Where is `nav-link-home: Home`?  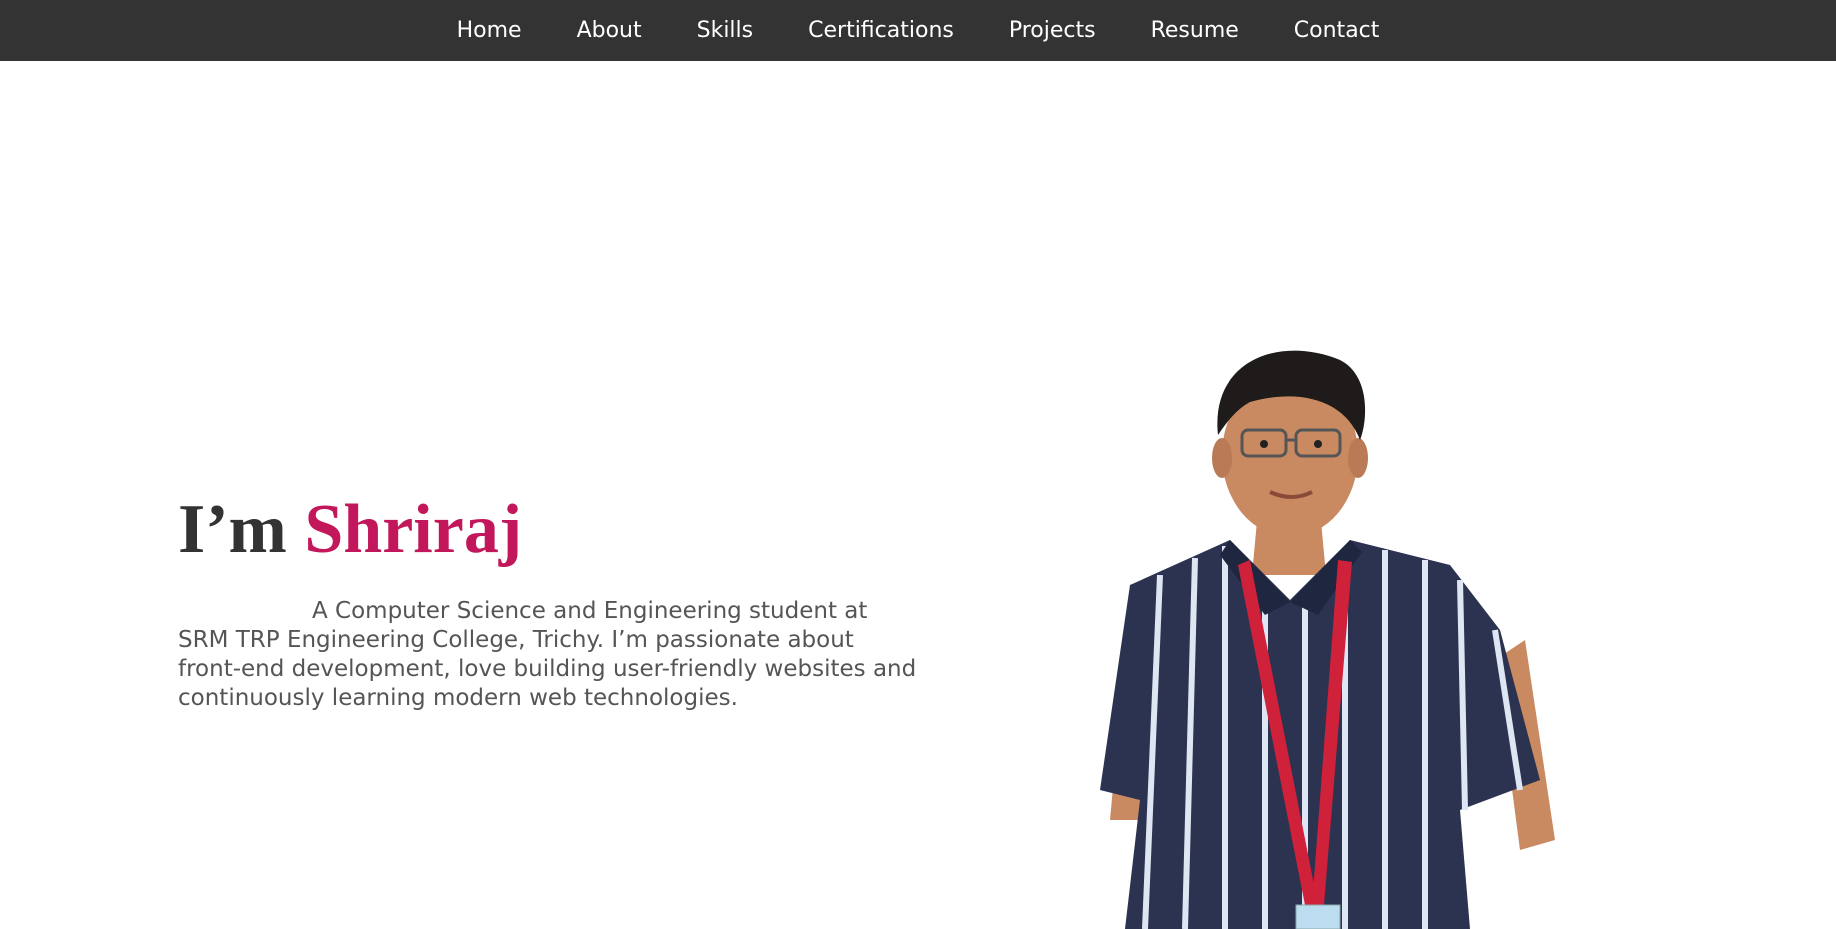 nav-link-home: Home is located at coordinates (489, 30).